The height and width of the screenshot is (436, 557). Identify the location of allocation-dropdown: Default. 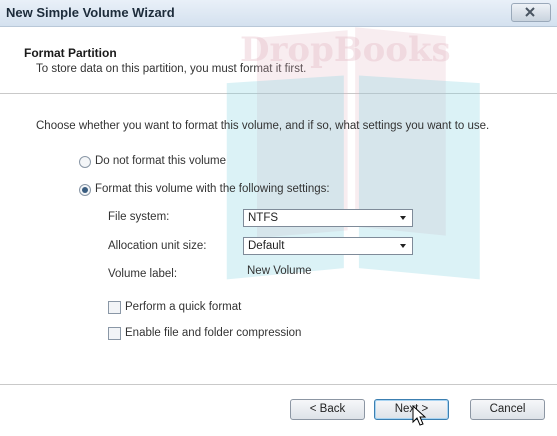
(328, 246).